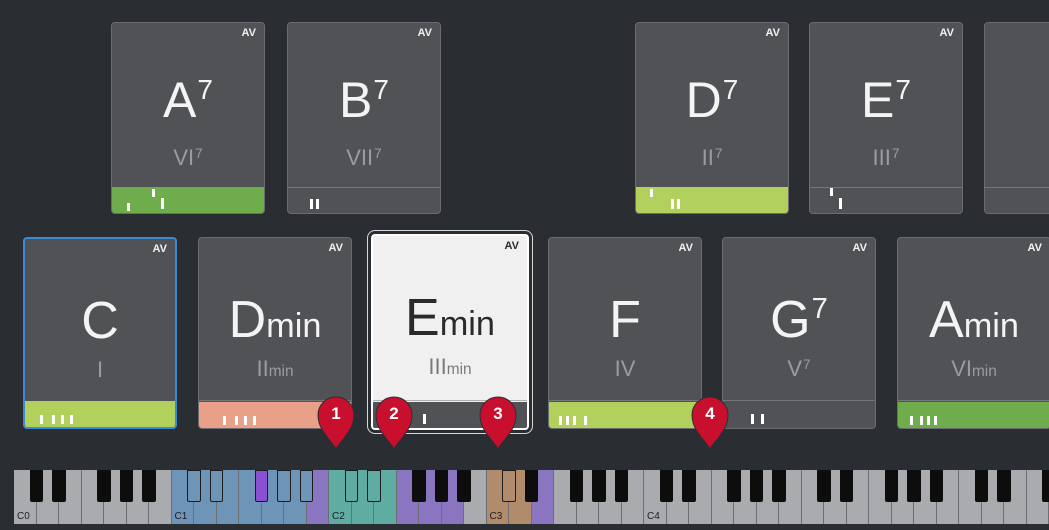 The width and height of the screenshot is (1049, 530). Describe the element at coordinates (498, 413) in the screenshot. I see `marker-number: 3` at that location.